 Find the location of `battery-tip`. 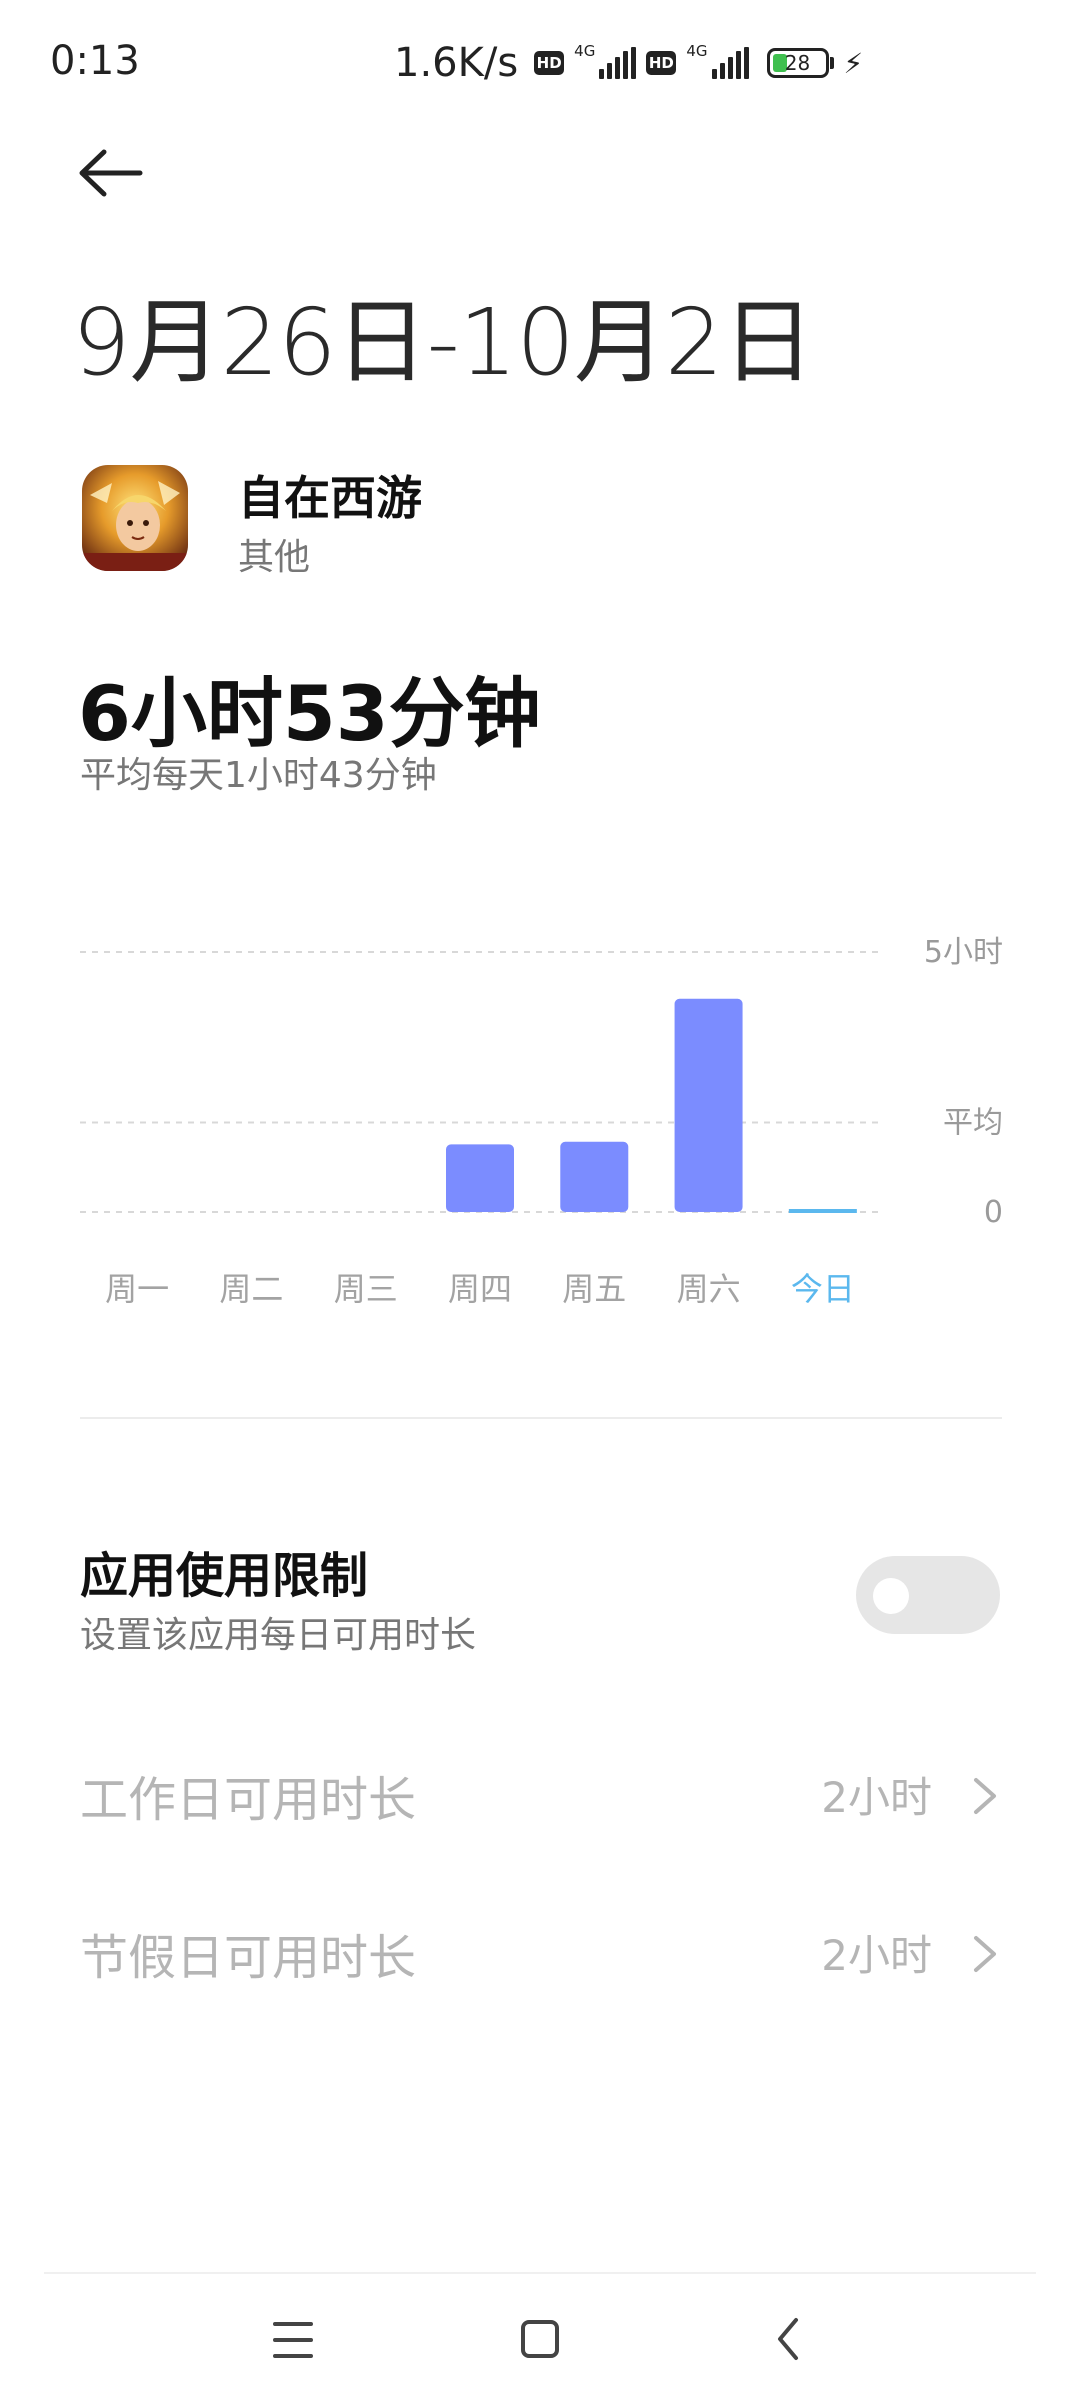

battery-tip is located at coordinates (831, 63).